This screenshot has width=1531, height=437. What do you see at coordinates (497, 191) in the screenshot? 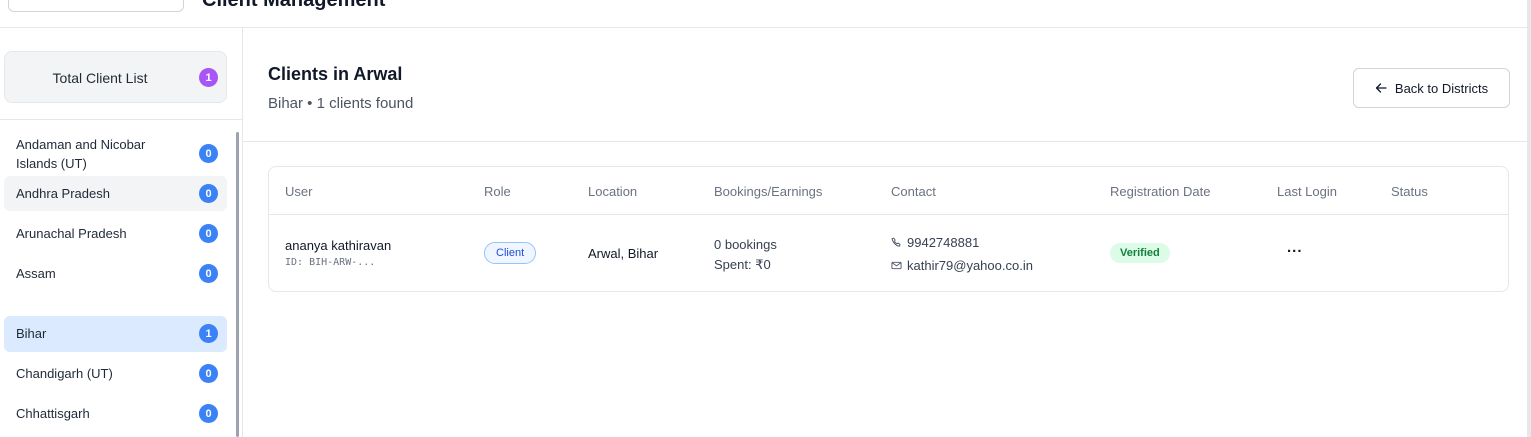
I see `column-header-role: Role` at bounding box center [497, 191].